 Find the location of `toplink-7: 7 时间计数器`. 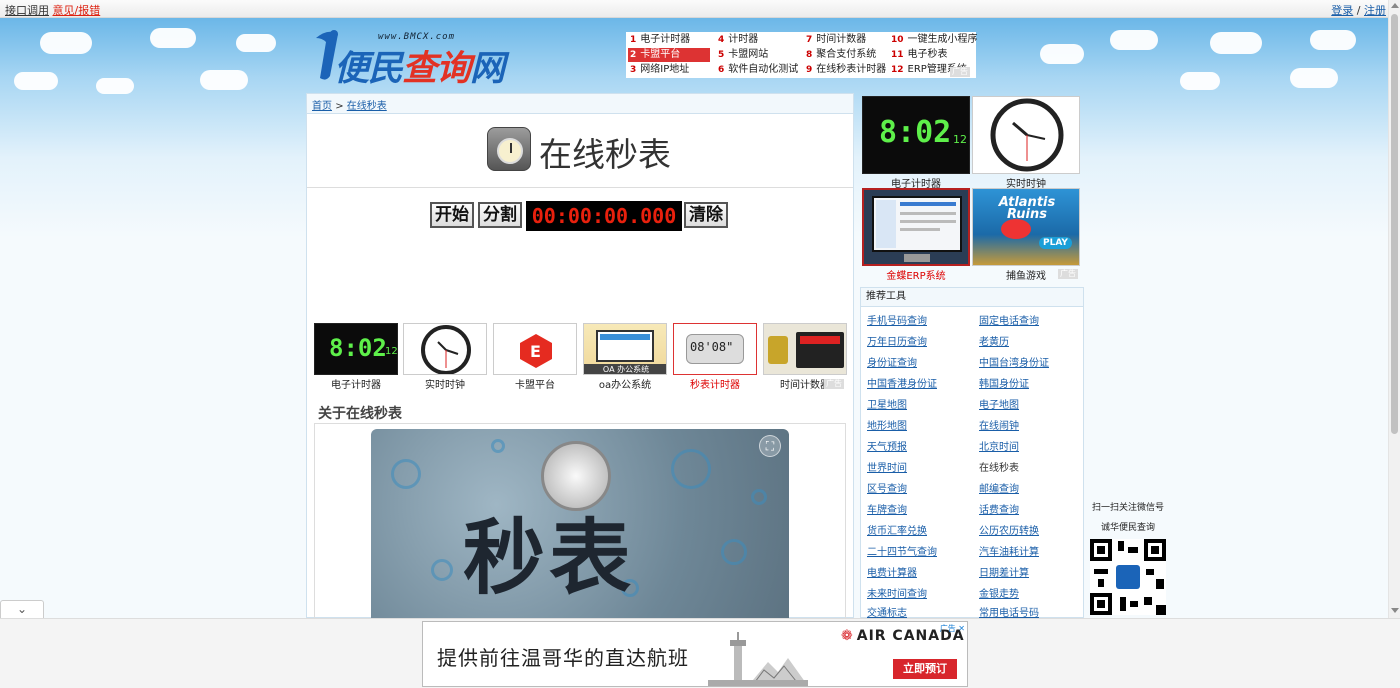

toplink-7: 7 时间计数器 is located at coordinates (848, 40).